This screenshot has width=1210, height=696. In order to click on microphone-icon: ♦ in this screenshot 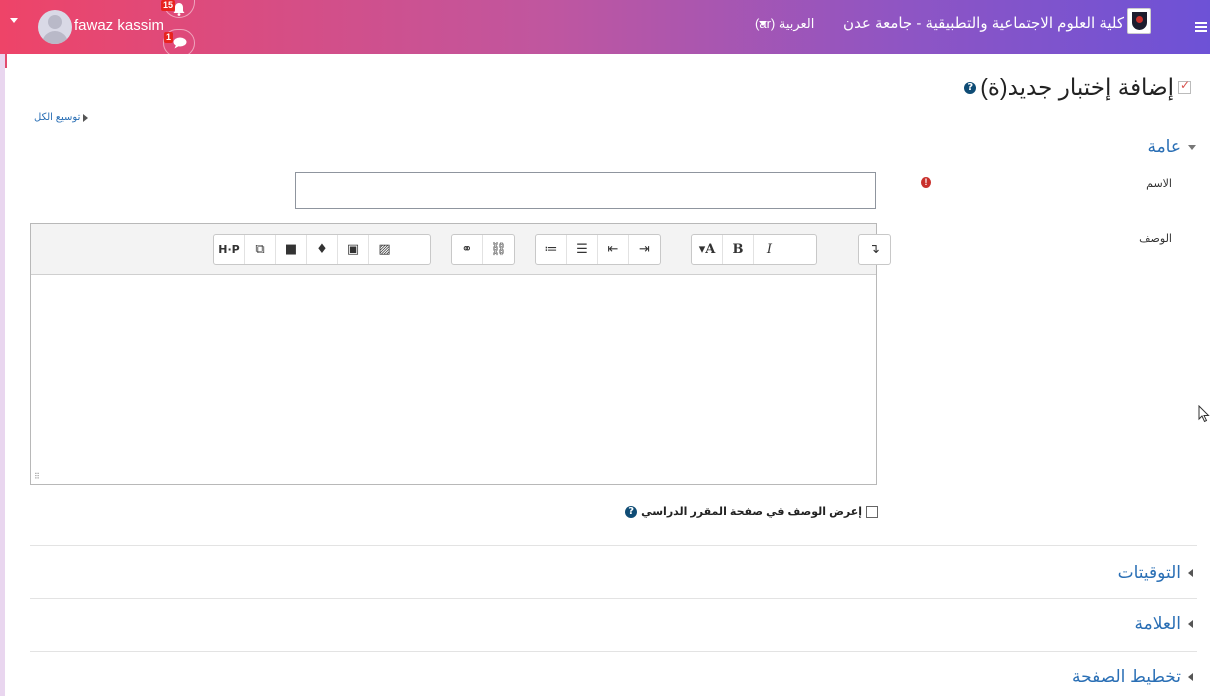, I will do `click(322, 249)`.